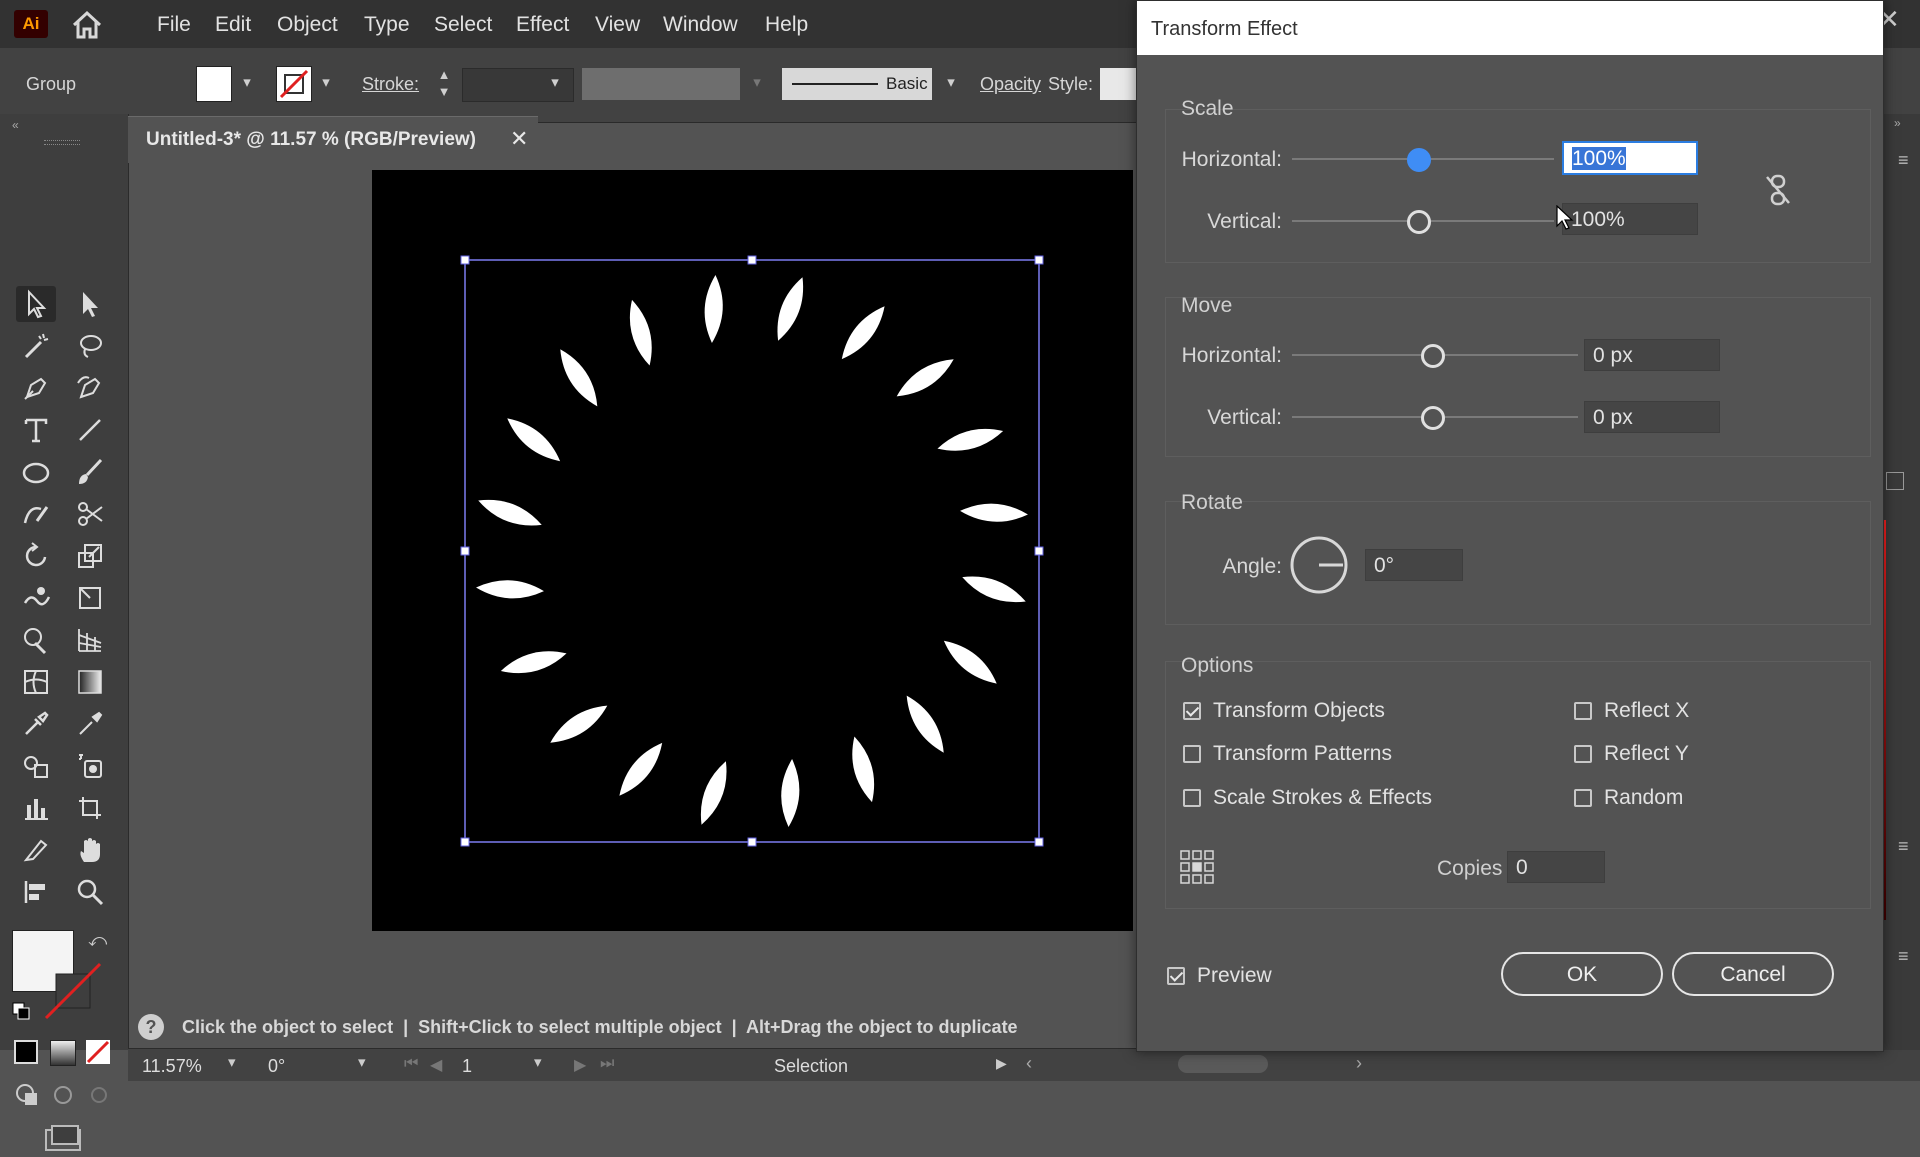 This screenshot has height=1157, width=1920. Describe the element at coordinates (62, 142) in the screenshot. I see `panel-grip` at that location.